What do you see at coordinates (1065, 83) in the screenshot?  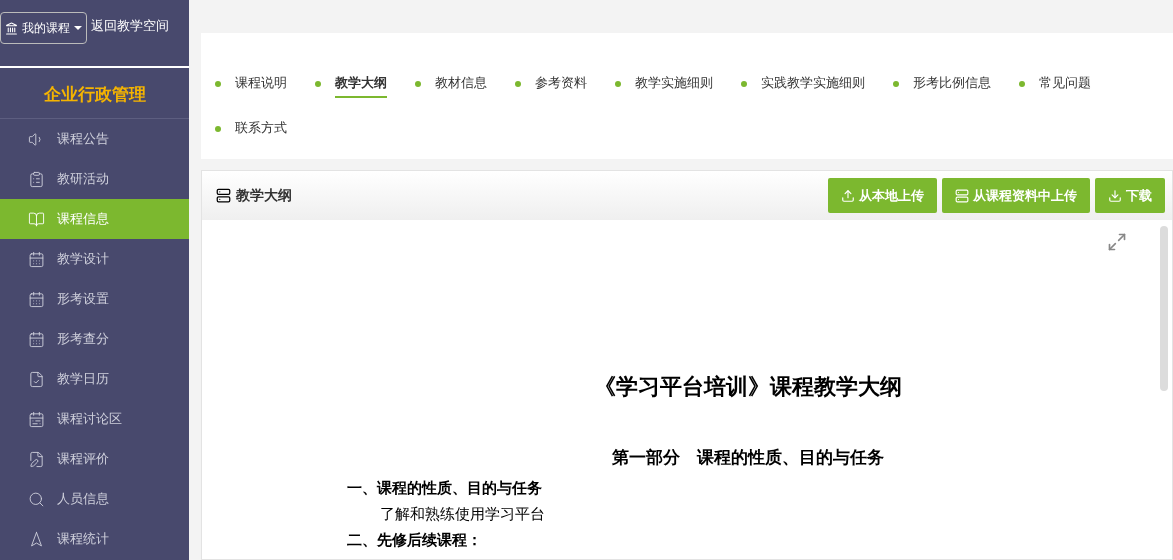 I see `tab: 常见问题` at bounding box center [1065, 83].